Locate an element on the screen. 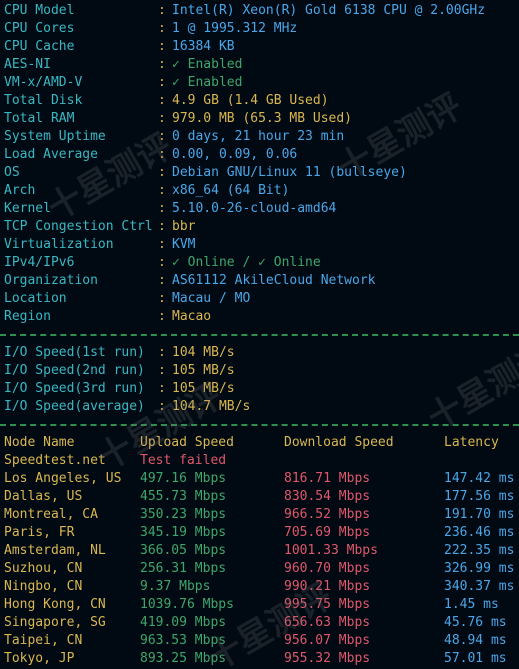 Image resolution: width=519 pixels, height=669 pixels. speed-download: 960.70 Mbps is located at coordinates (327, 568).